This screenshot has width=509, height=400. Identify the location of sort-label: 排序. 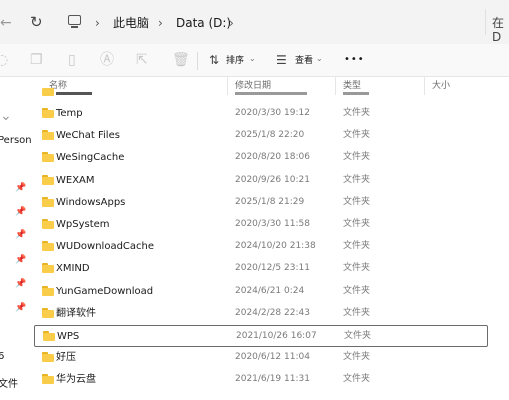
(235, 61).